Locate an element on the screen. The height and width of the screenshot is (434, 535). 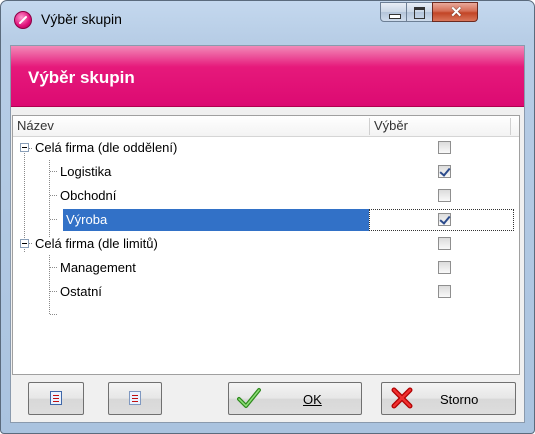
header-banner: Výběr skupin is located at coordinates (267, 76).